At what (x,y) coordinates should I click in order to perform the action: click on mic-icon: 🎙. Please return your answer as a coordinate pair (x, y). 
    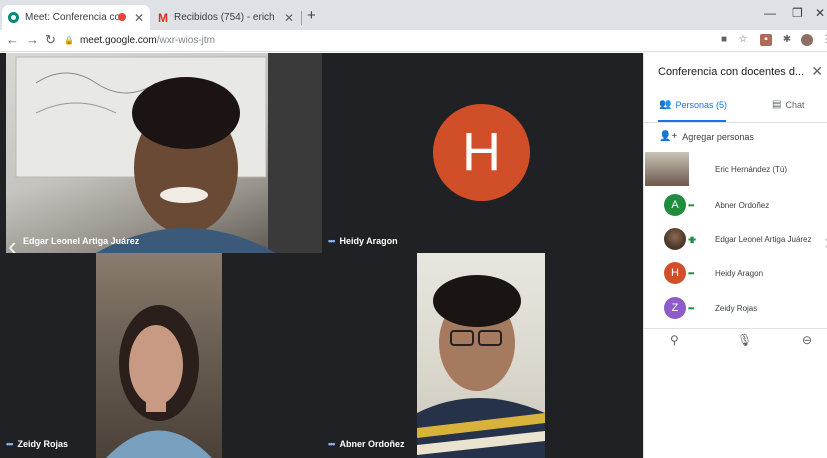
    Looking at the image, I should click on (744, 340).